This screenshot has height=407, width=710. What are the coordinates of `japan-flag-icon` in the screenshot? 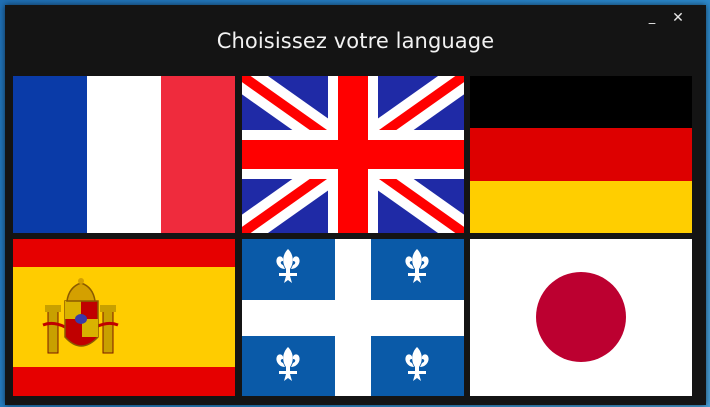 It's located at (581, 317).